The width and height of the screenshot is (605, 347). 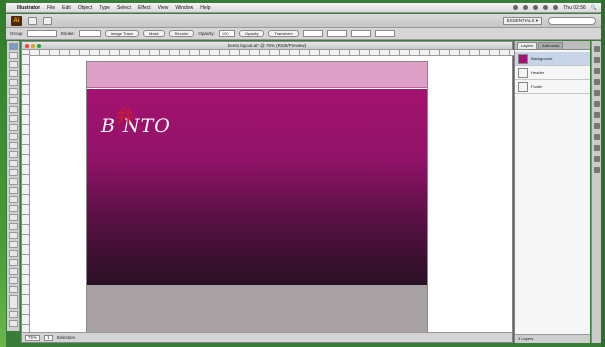 I want to click on y-field, so click(x=336, y=33).